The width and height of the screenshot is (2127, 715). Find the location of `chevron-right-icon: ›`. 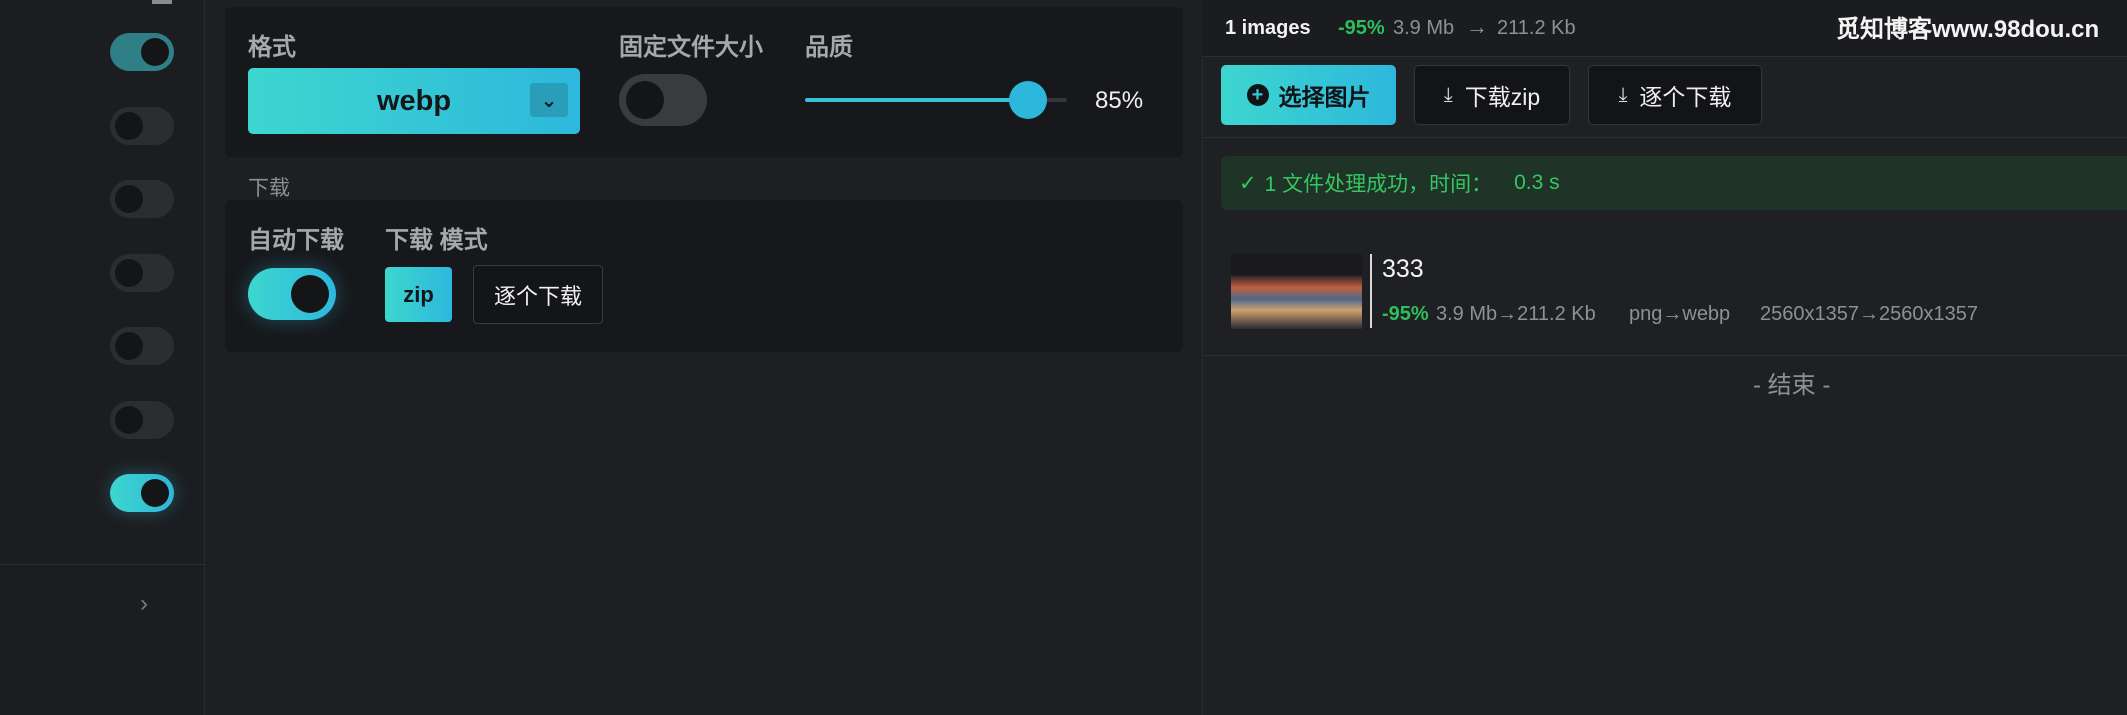

chevron-right-icon: › is located at coordinates (144, 604).